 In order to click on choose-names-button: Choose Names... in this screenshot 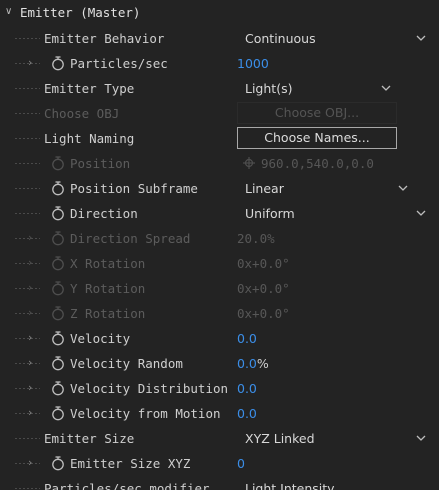, I will do `click(317, 138)`.